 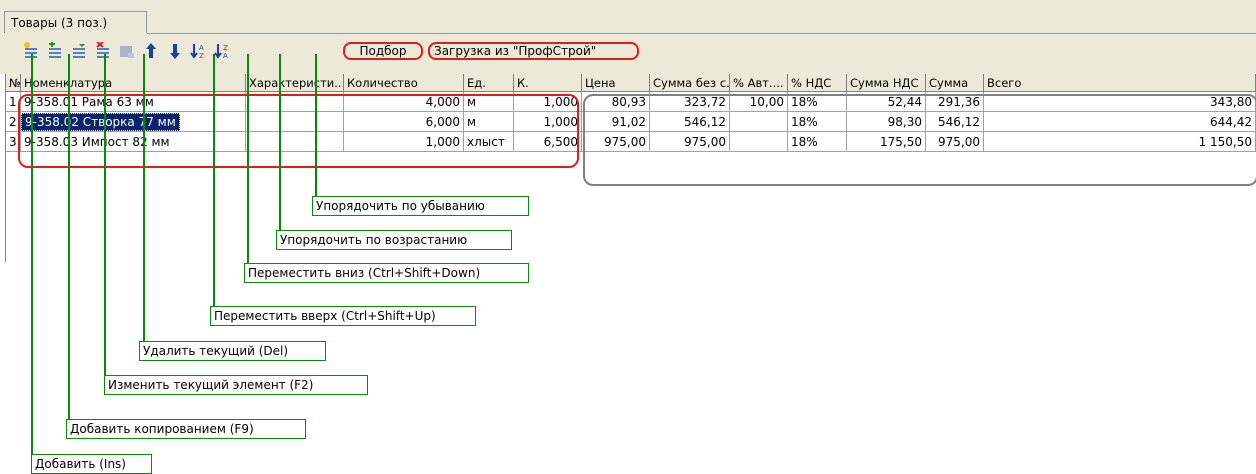 I want to click on podbor-button: Подбор, so click(x=383, y=51).